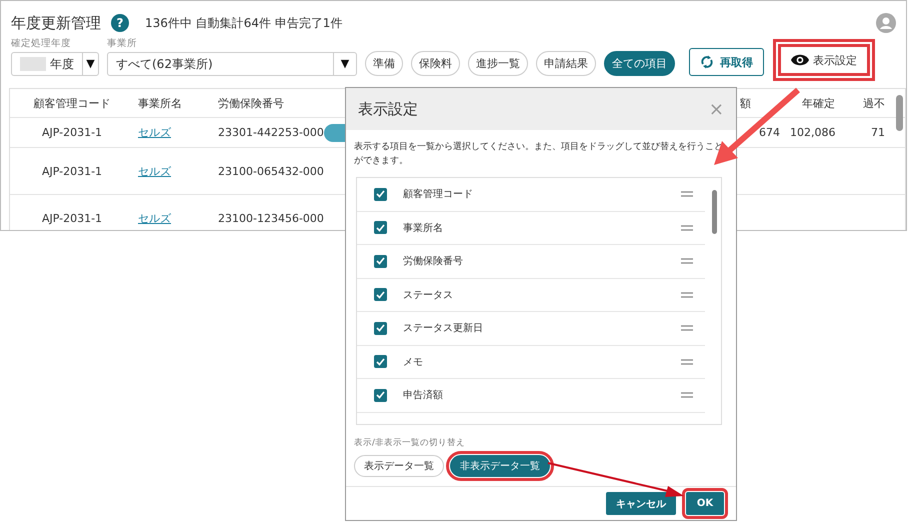 The image size is (919, 529). Describe the element at coordinates (160, 103) in the screenshot. I see `column-header: 事業所名` at that location.